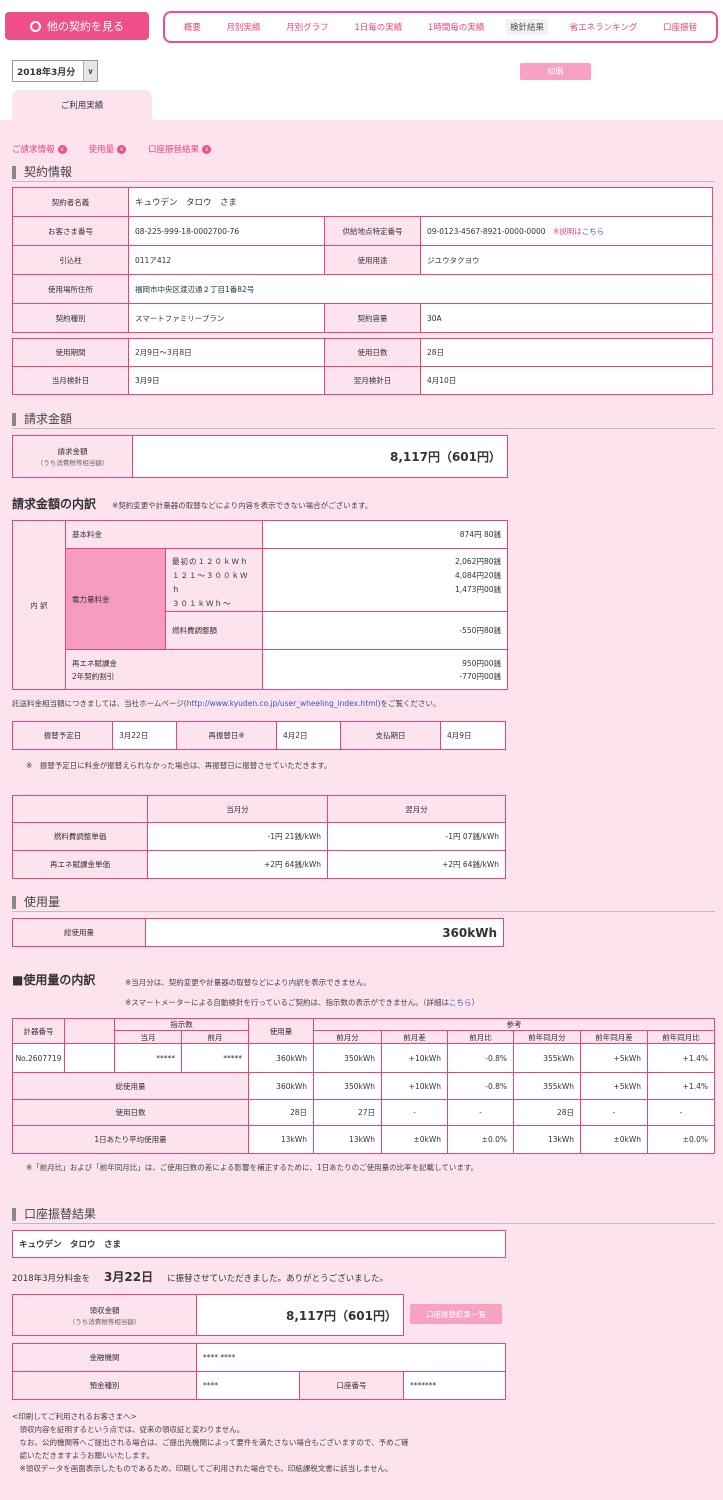 The height and width of the screenshot is (1500, 723). Describe the element at coordinates (70, 260) in the screenshot. I see `intro-label: 引込柱` at that location.